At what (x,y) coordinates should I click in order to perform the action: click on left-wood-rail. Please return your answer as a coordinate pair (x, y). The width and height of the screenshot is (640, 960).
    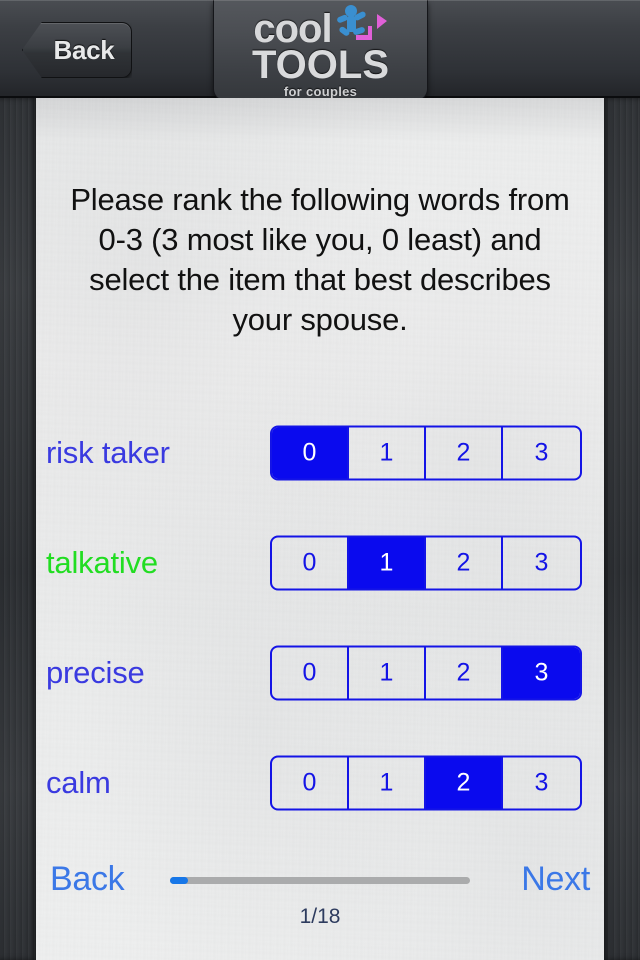
    Looking at the image, I should click on (18, 529).